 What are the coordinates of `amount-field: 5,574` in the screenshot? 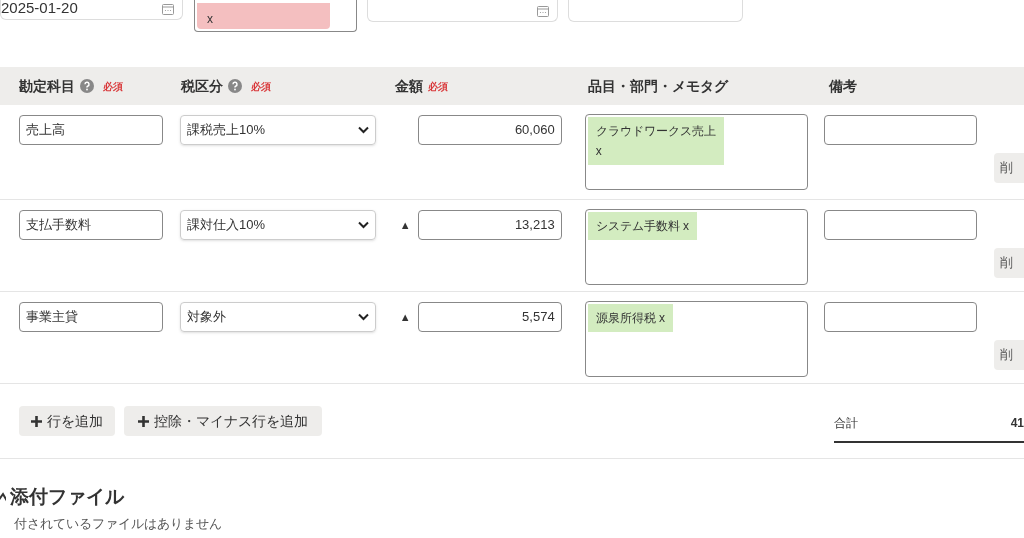 It's located at (489, 317).